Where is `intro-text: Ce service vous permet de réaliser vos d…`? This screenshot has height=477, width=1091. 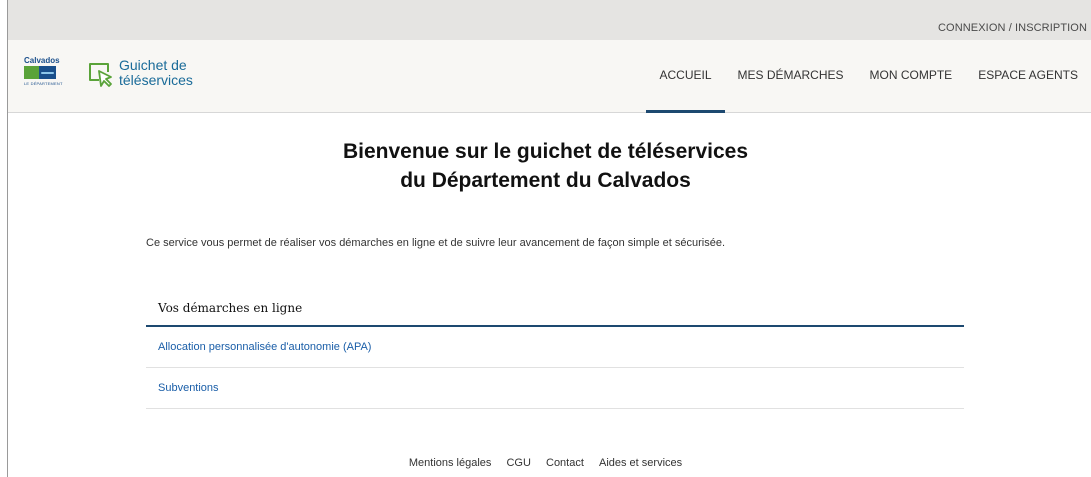
intro-text: Ce service vous permet de réaliser vos d… is located at coordinates (436, 243).